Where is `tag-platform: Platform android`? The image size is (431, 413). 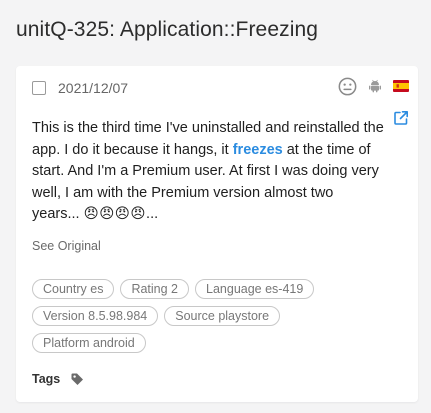
tag-platform: Platform android is located at coordinates (89, 343).